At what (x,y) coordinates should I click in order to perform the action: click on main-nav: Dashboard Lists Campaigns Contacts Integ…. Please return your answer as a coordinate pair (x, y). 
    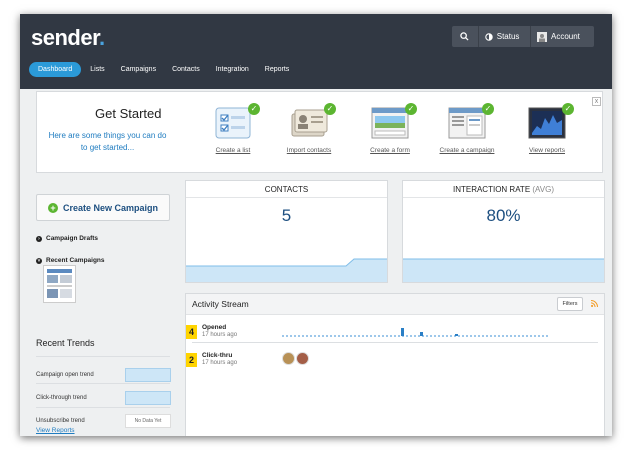
    Looking at the image, I should click on (163, 69).